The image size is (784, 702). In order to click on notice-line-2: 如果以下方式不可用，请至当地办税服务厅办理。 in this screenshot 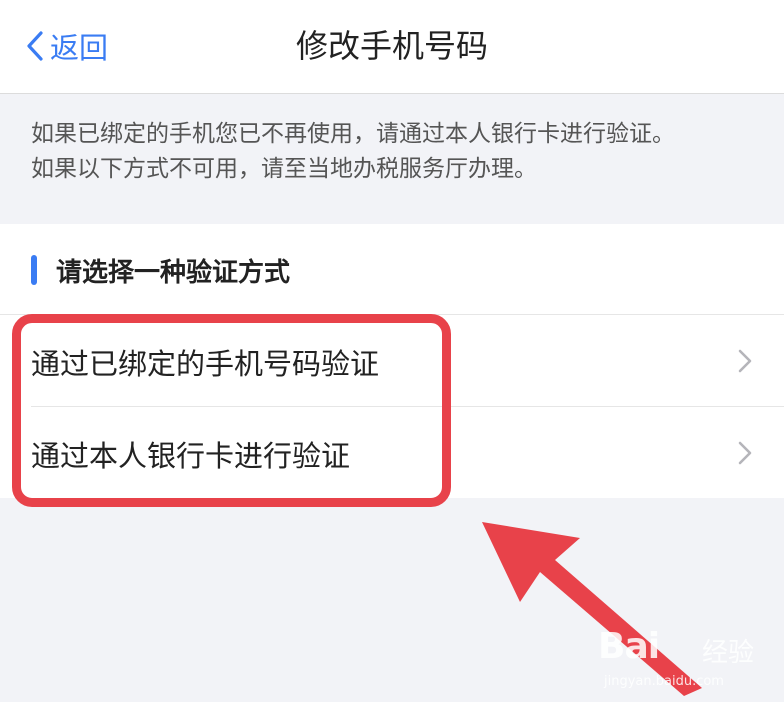, I will do `click(284, 169)`.